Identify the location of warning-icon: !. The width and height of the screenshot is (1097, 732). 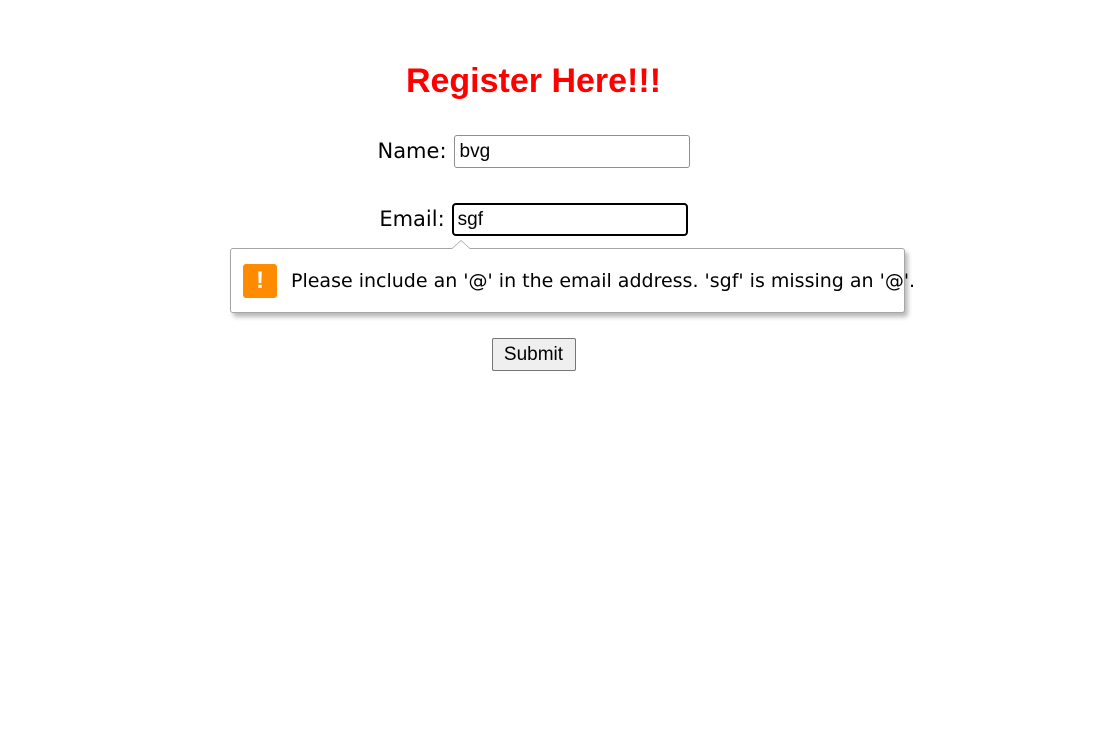
(260, 280).